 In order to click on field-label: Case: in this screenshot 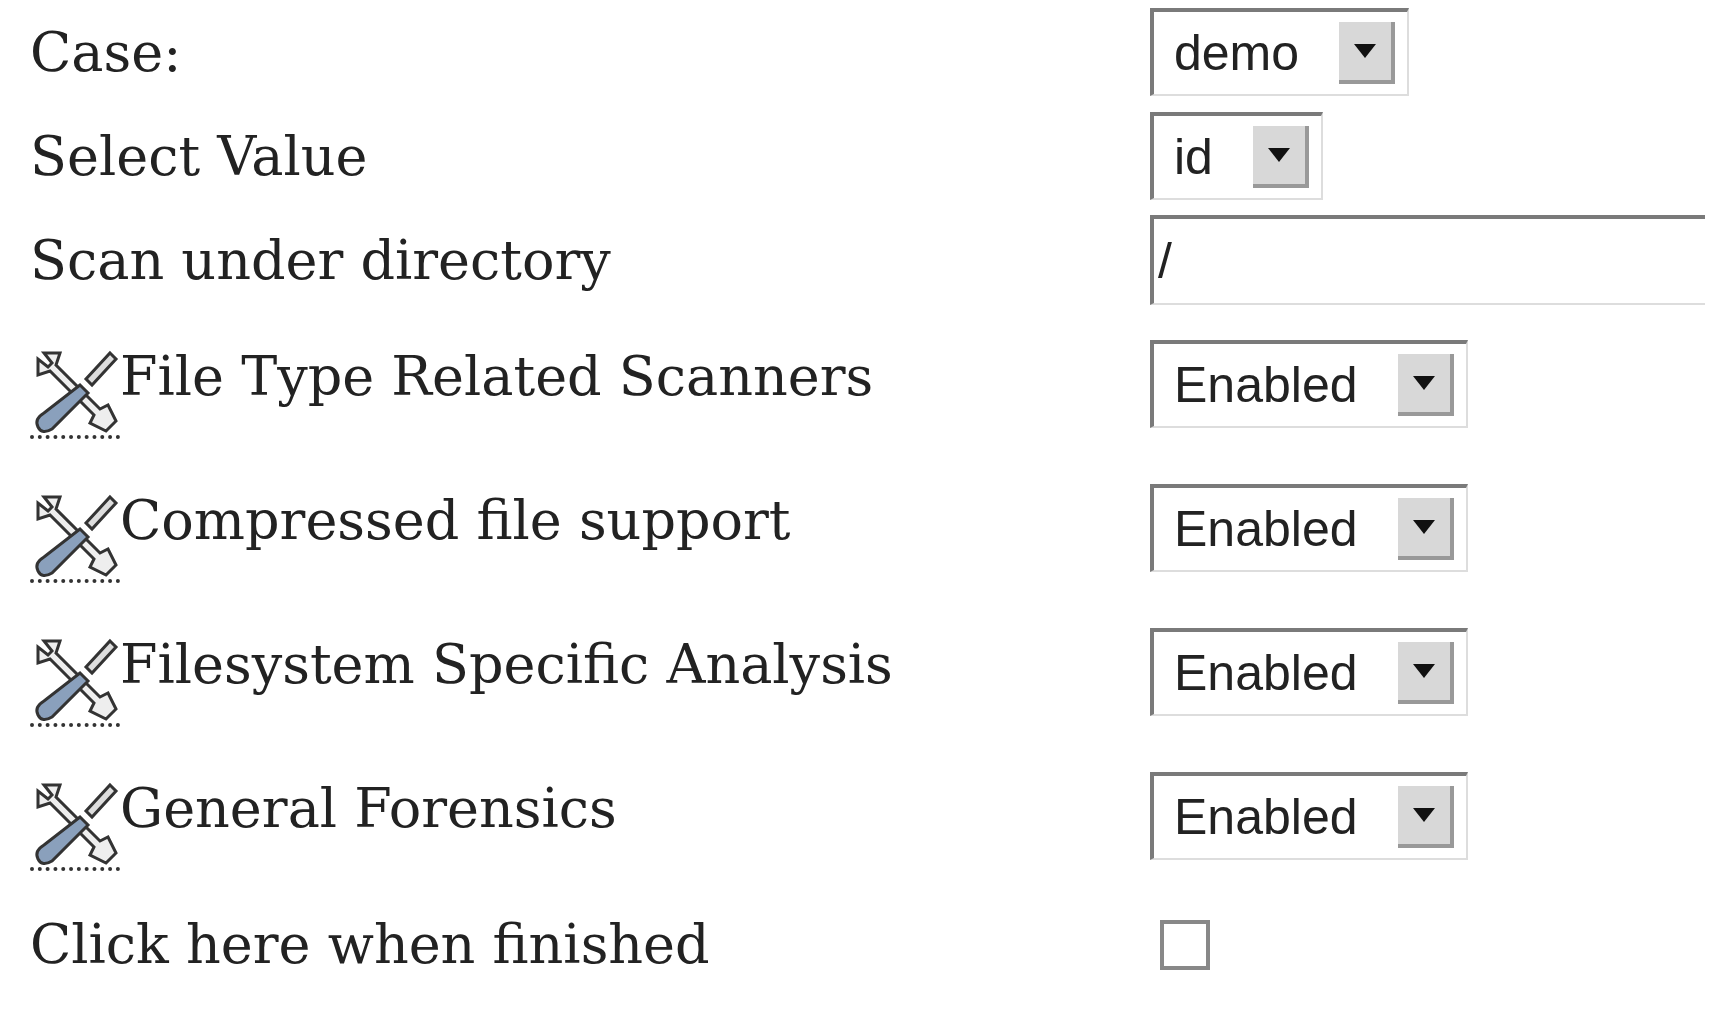, I will do `click(106, 52)`.